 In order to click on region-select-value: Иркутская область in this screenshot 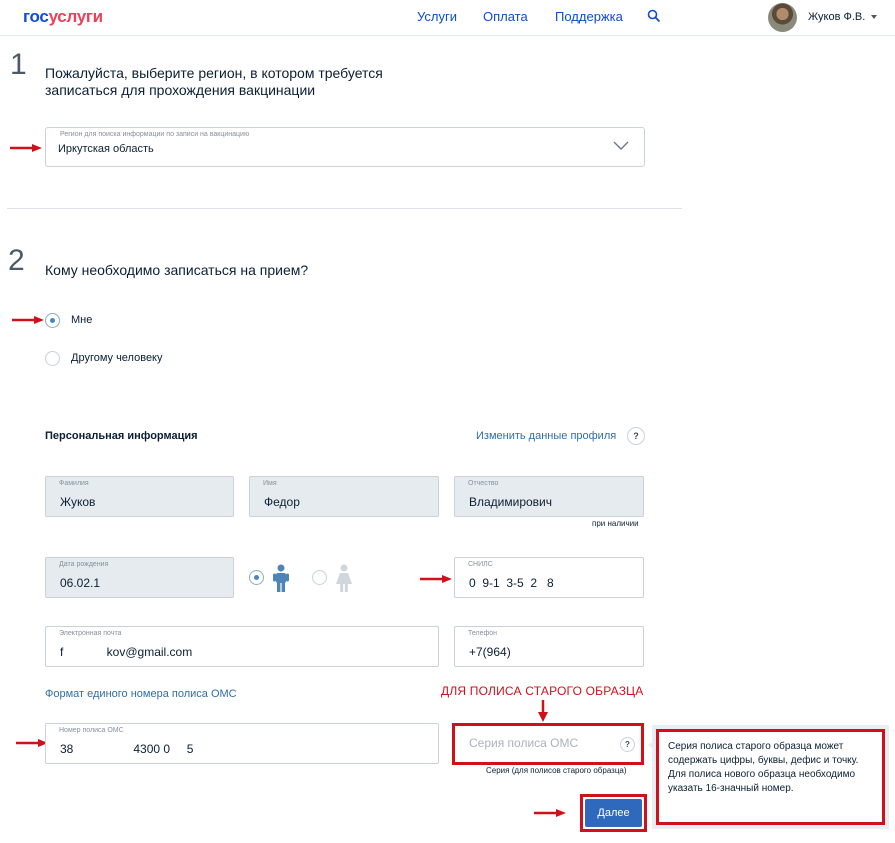, I will do `click(106, 149)`.